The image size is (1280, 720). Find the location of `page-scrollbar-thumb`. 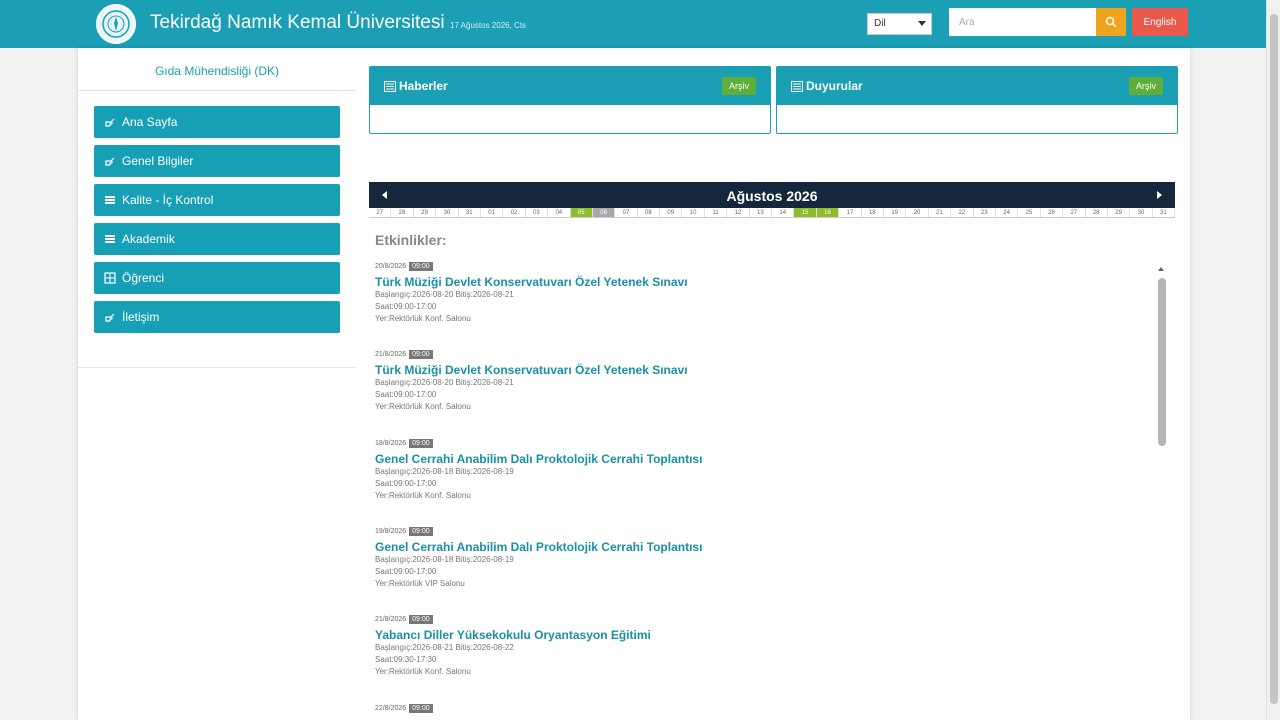

page-scrollbar-thumb is located at coordinates (1274, 359).